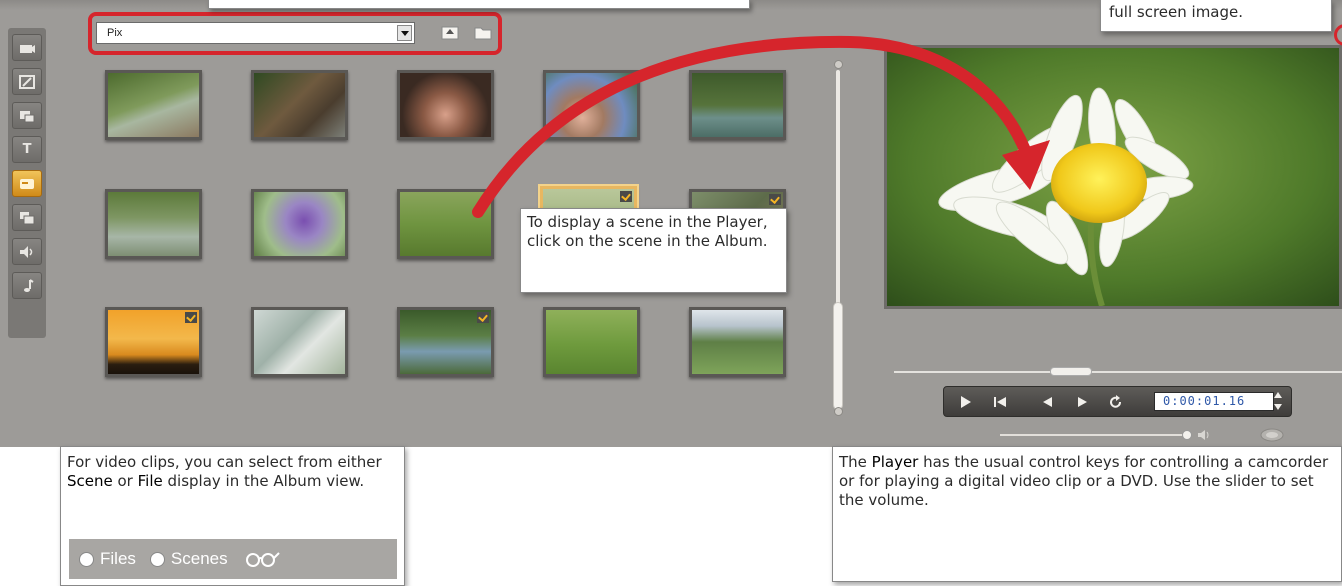 This screenshot has width=1342, height=586. I want to click on sound-effects-icon, so click(27, 251).